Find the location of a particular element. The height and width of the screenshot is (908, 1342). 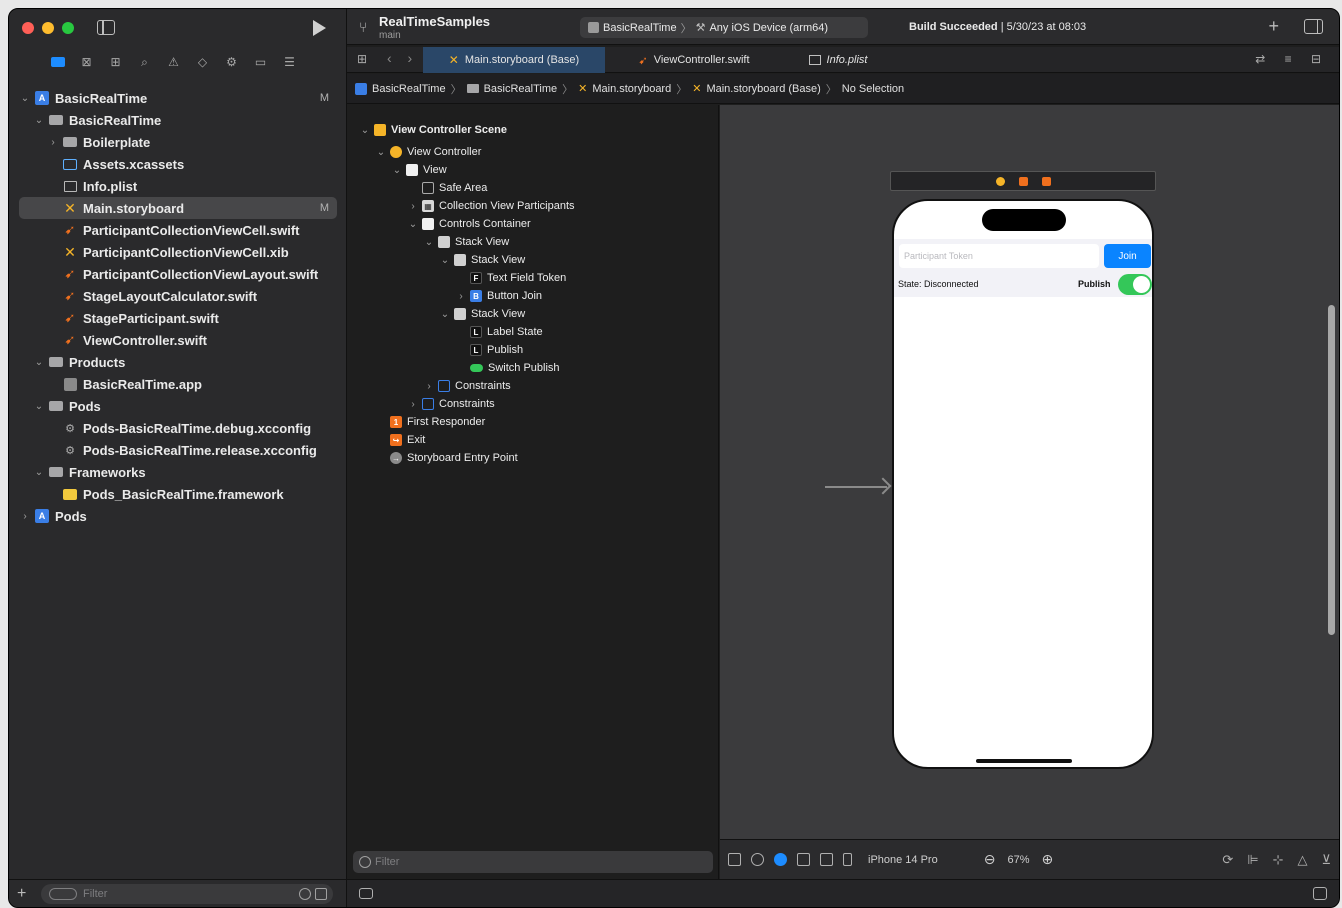

outline-item: L Publish is located at coordinates (495, 350).